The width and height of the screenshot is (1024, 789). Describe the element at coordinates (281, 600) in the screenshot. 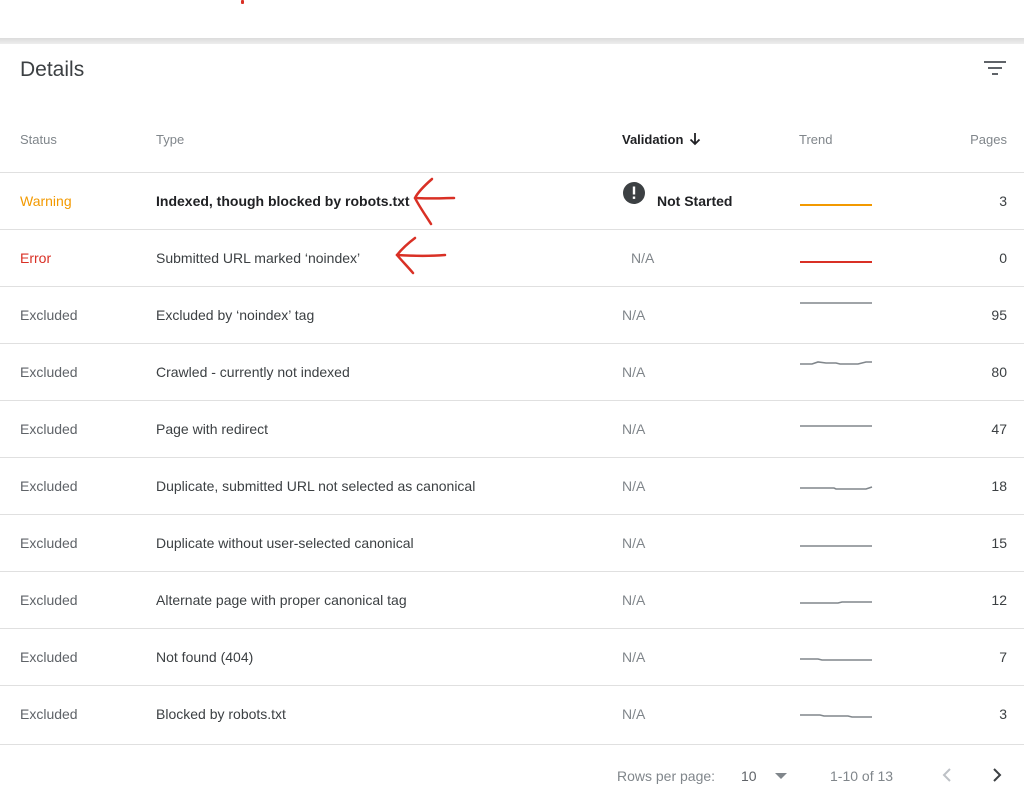

I see `type-cell: Alternate page with proper canonical tag` at that location.